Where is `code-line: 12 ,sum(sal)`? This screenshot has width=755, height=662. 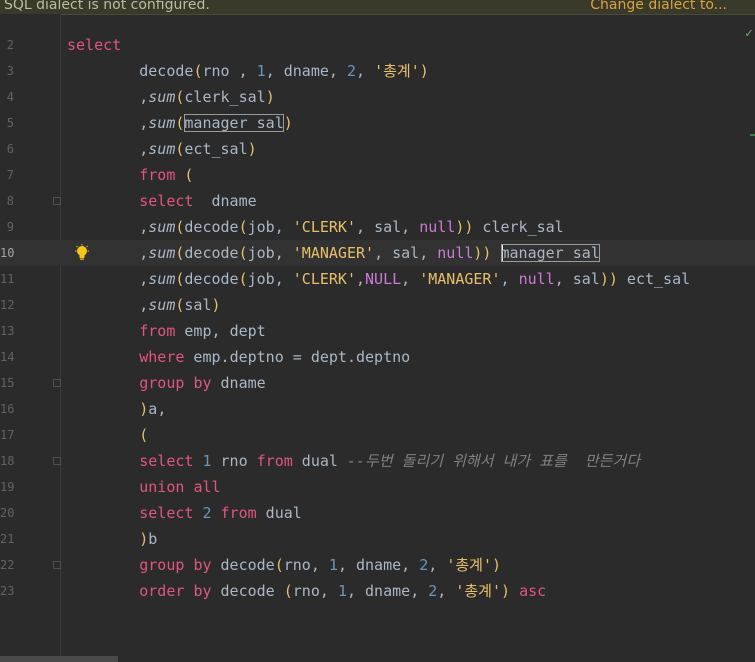 code-line: 12 ,sum(sal) is located at coordinates (377, 305).